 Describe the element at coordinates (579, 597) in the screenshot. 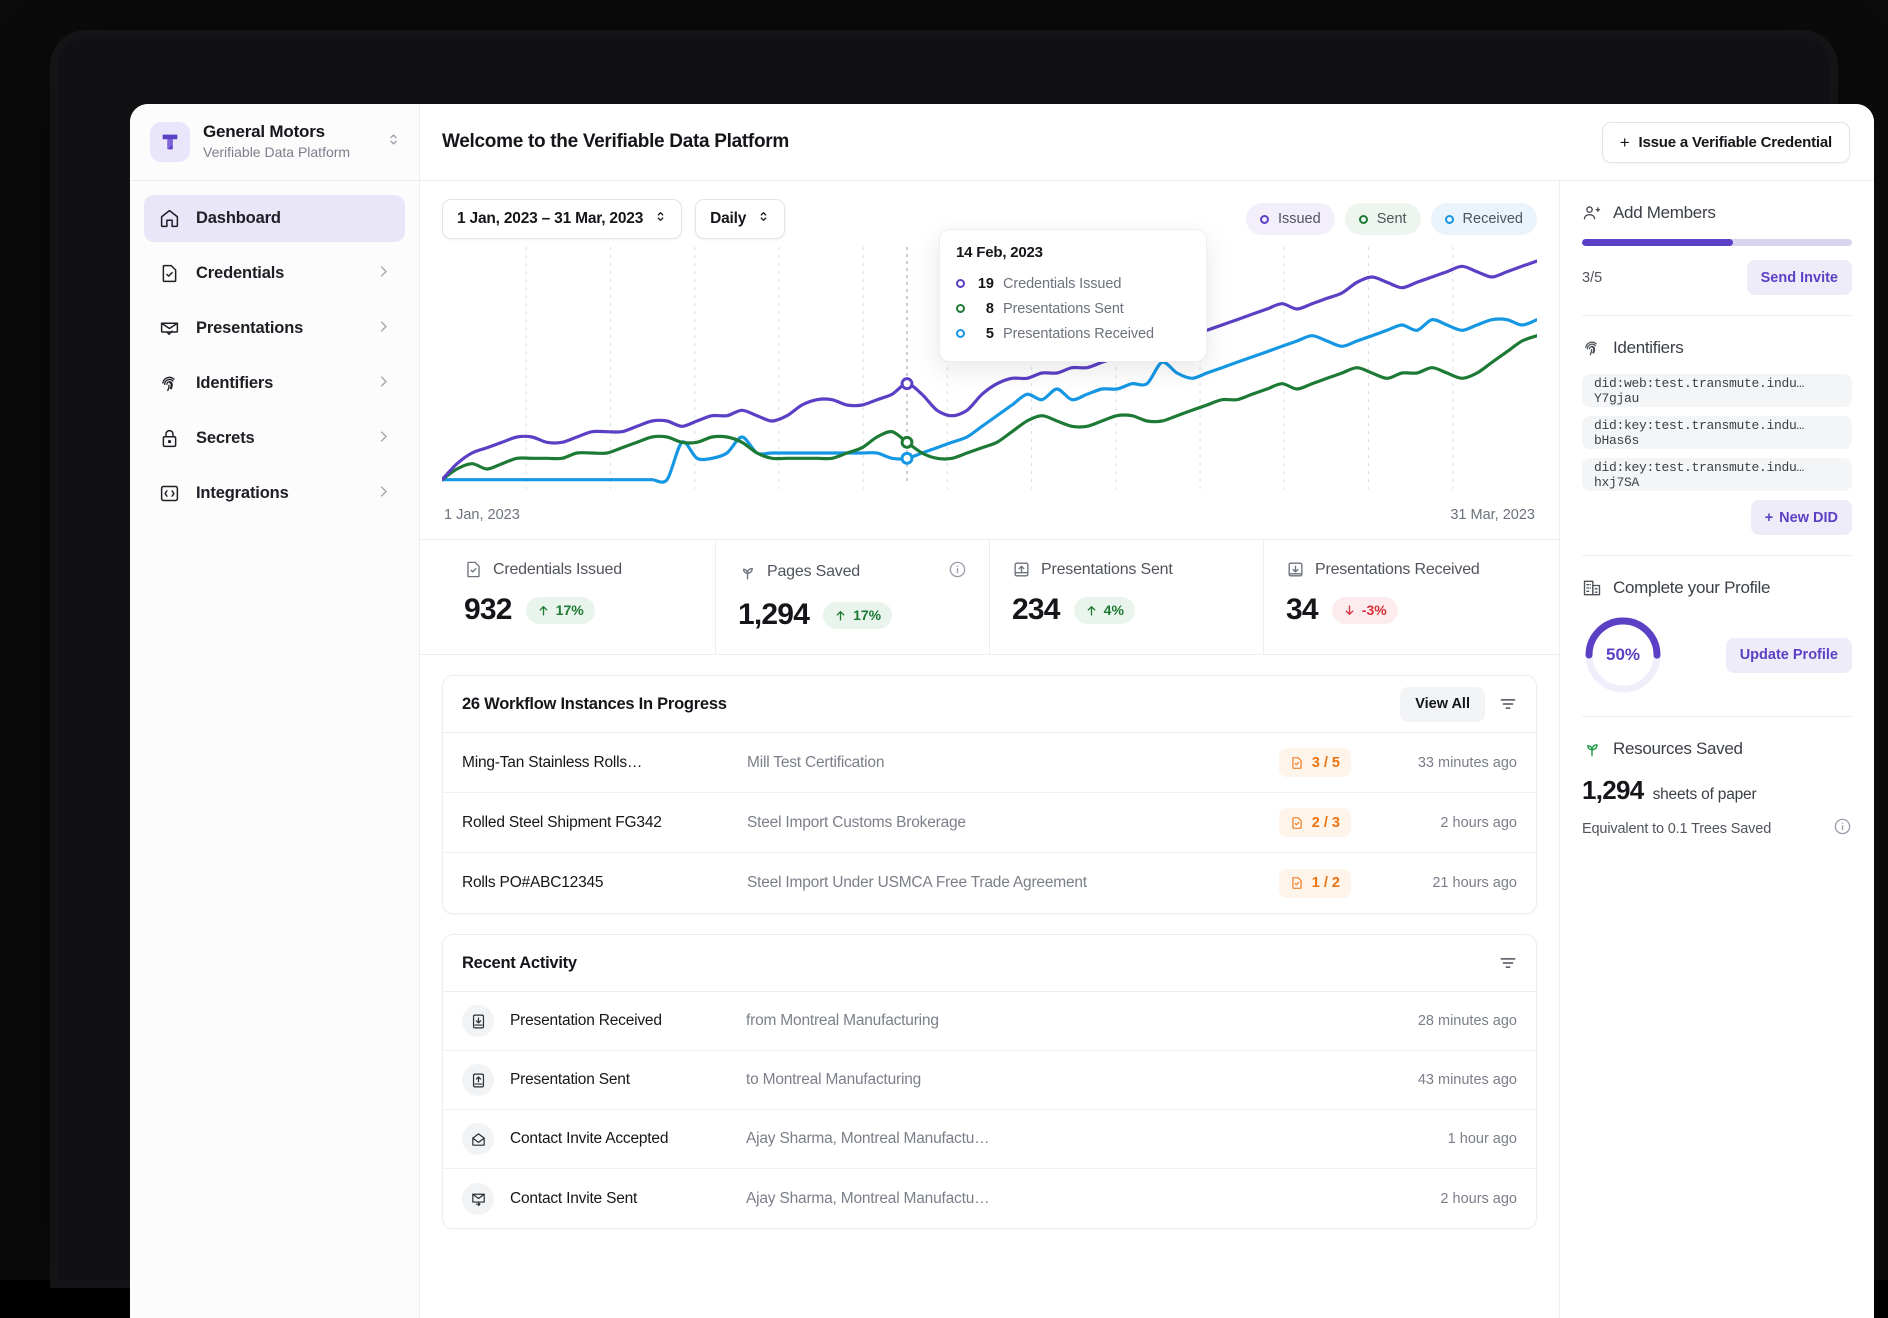

I see `kpi-card-credentials-issued: Credentials Issued 932 17%` at that location.